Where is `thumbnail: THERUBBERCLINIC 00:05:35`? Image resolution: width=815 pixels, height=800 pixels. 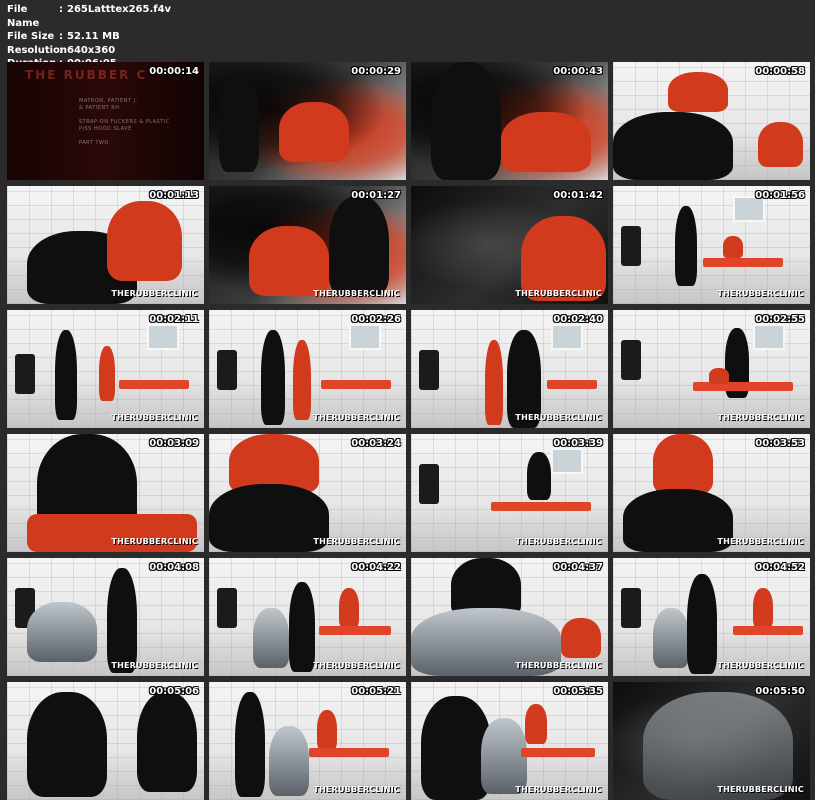 thumbnail: THERUBBERCLINIC 00:05:35 is located at coordinates (509, 741).